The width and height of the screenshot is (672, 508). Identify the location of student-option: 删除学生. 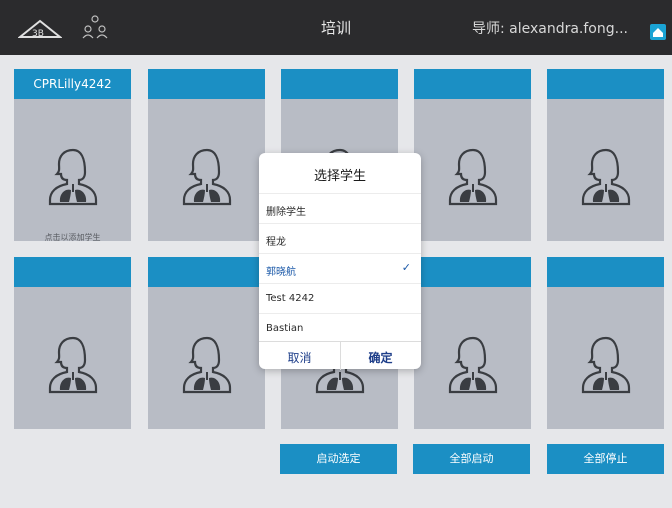
(340, 208).